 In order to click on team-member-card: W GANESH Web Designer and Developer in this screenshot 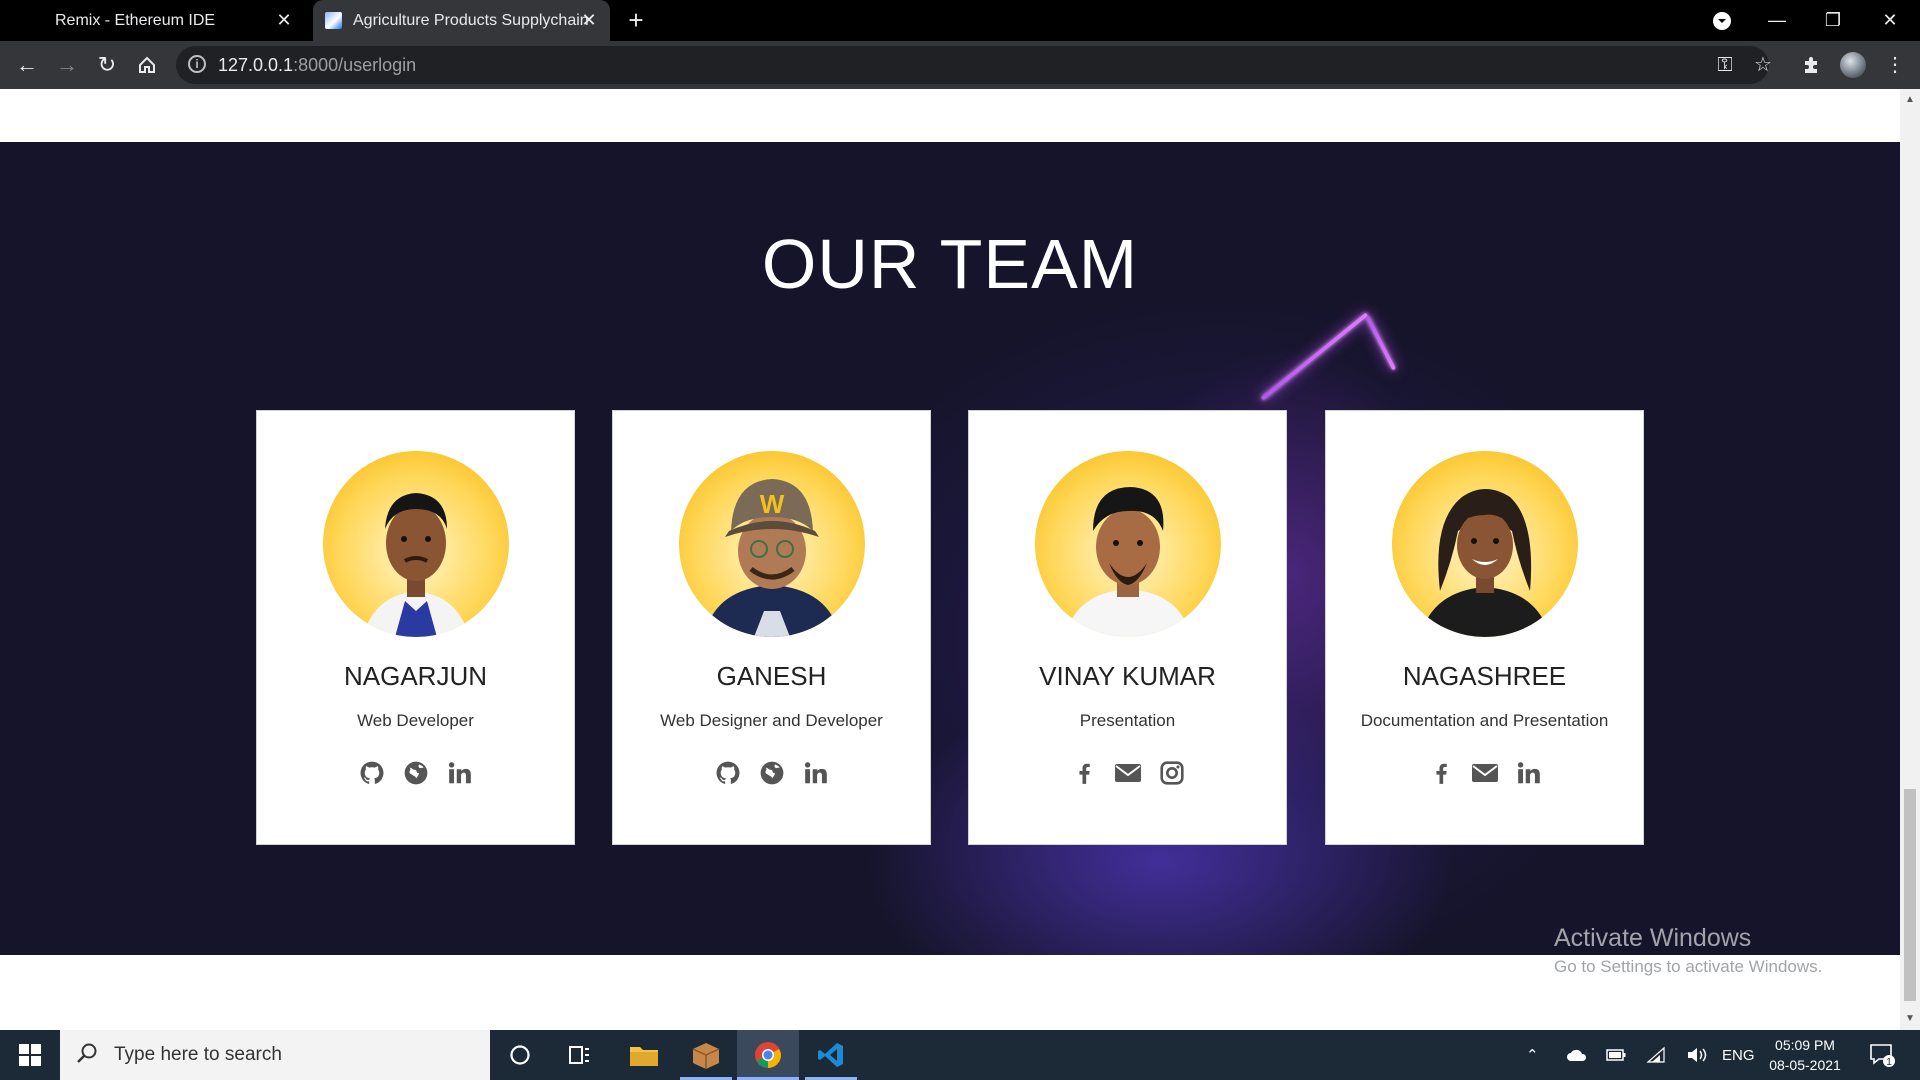, I will do `click(771, 627)`.